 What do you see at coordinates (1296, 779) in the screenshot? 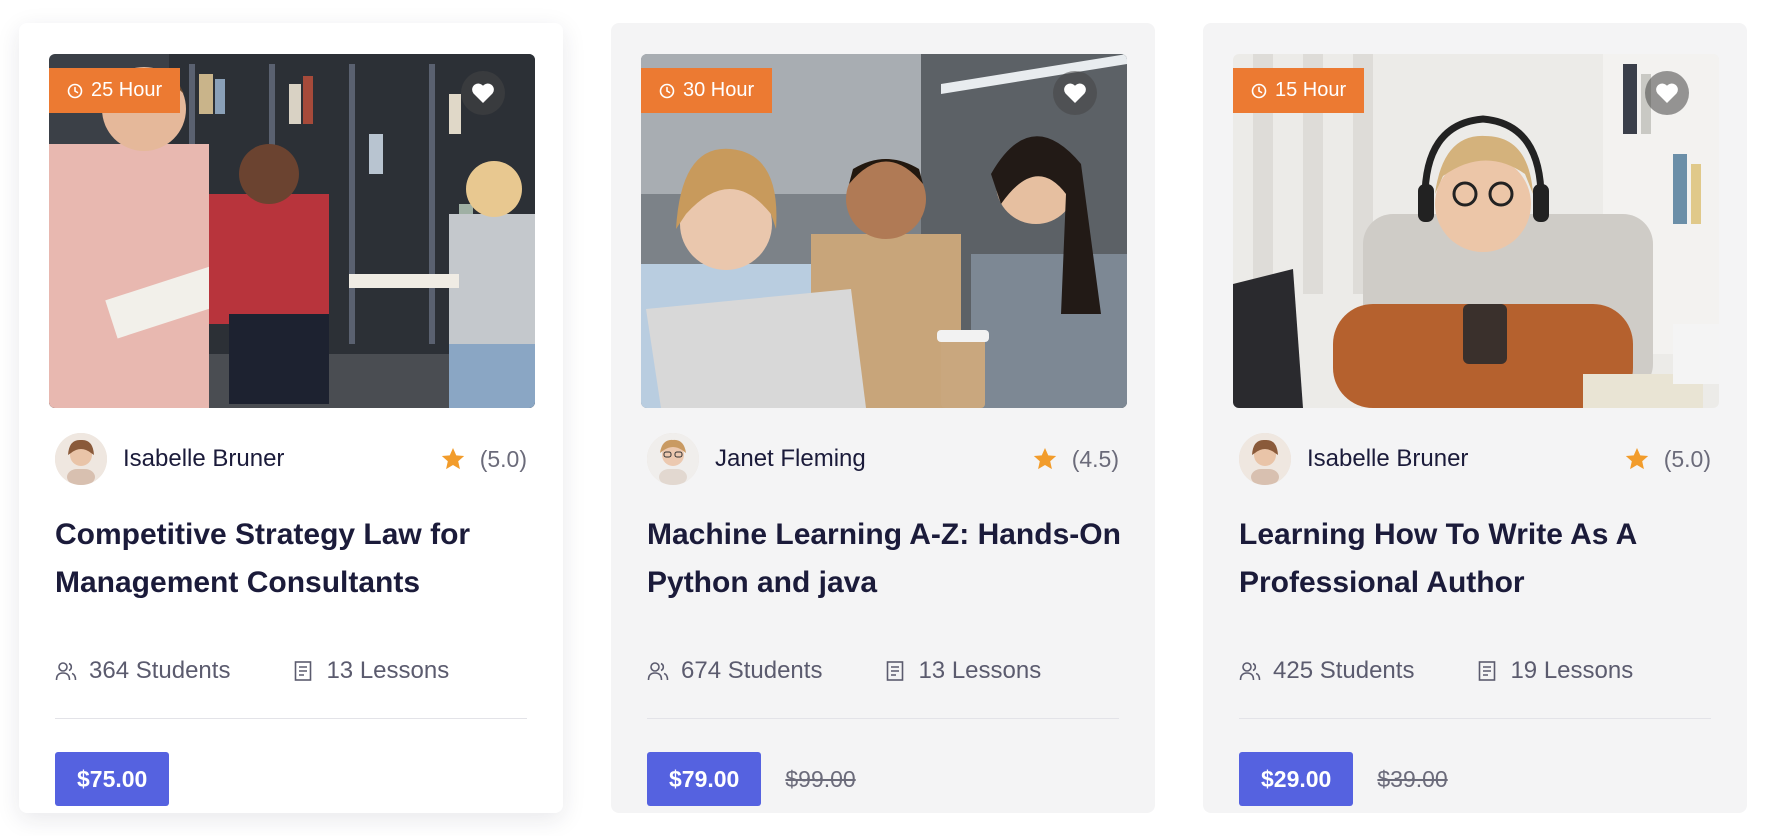
I see `price-button: $29.00` at bounding box center [1296, 779].